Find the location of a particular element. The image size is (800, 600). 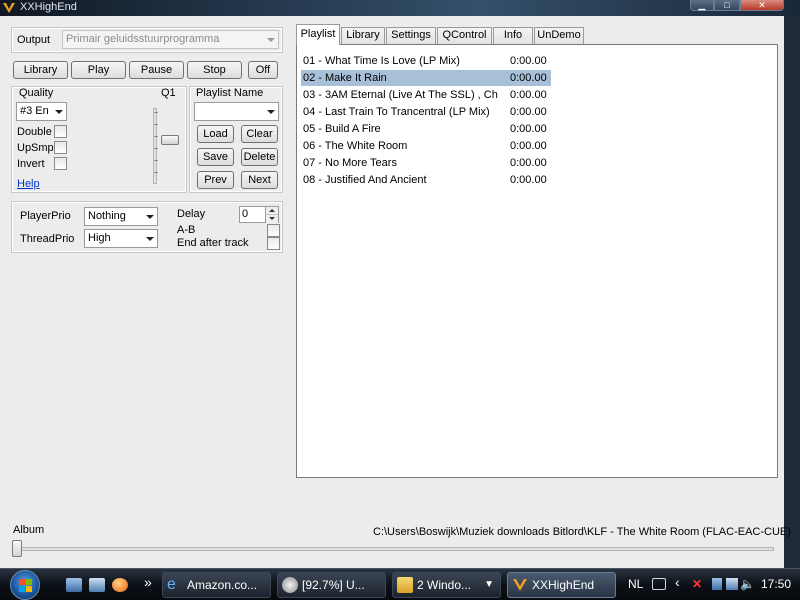

device-icon is located at coordinates (717, 584).